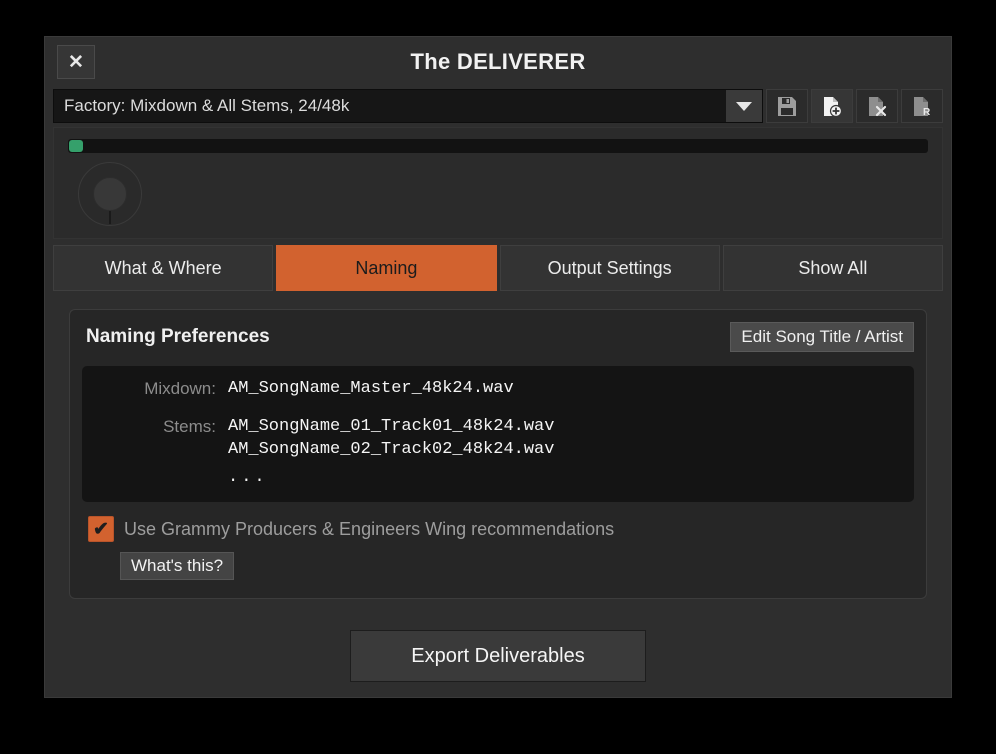 This screenshot has height=754, width=996. What do you see at coordinates (180, 388) in the screenshot?
I see `mixdown-label: Mixdown:` at bounding box center [180, 388].